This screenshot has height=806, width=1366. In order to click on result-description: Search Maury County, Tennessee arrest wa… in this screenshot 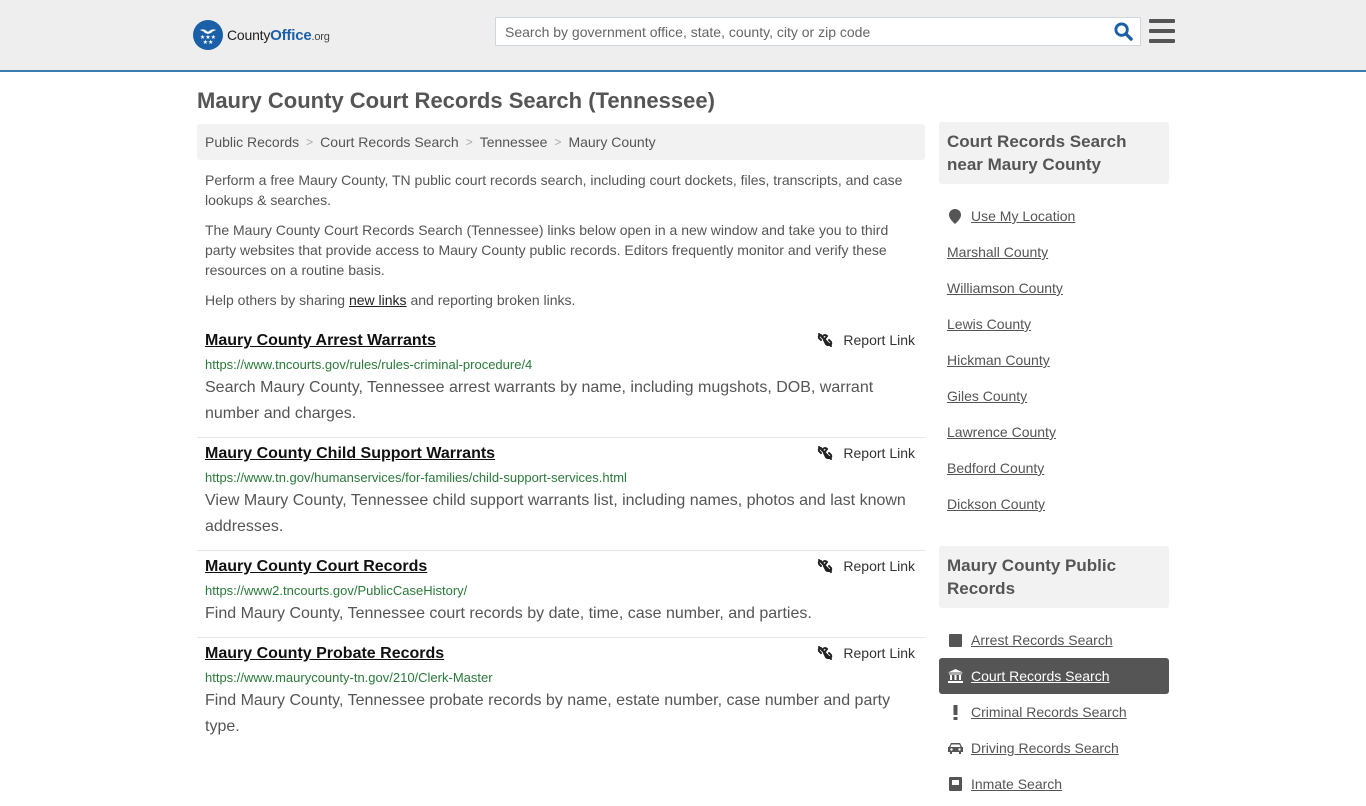, I will do `click(539, 400)`.